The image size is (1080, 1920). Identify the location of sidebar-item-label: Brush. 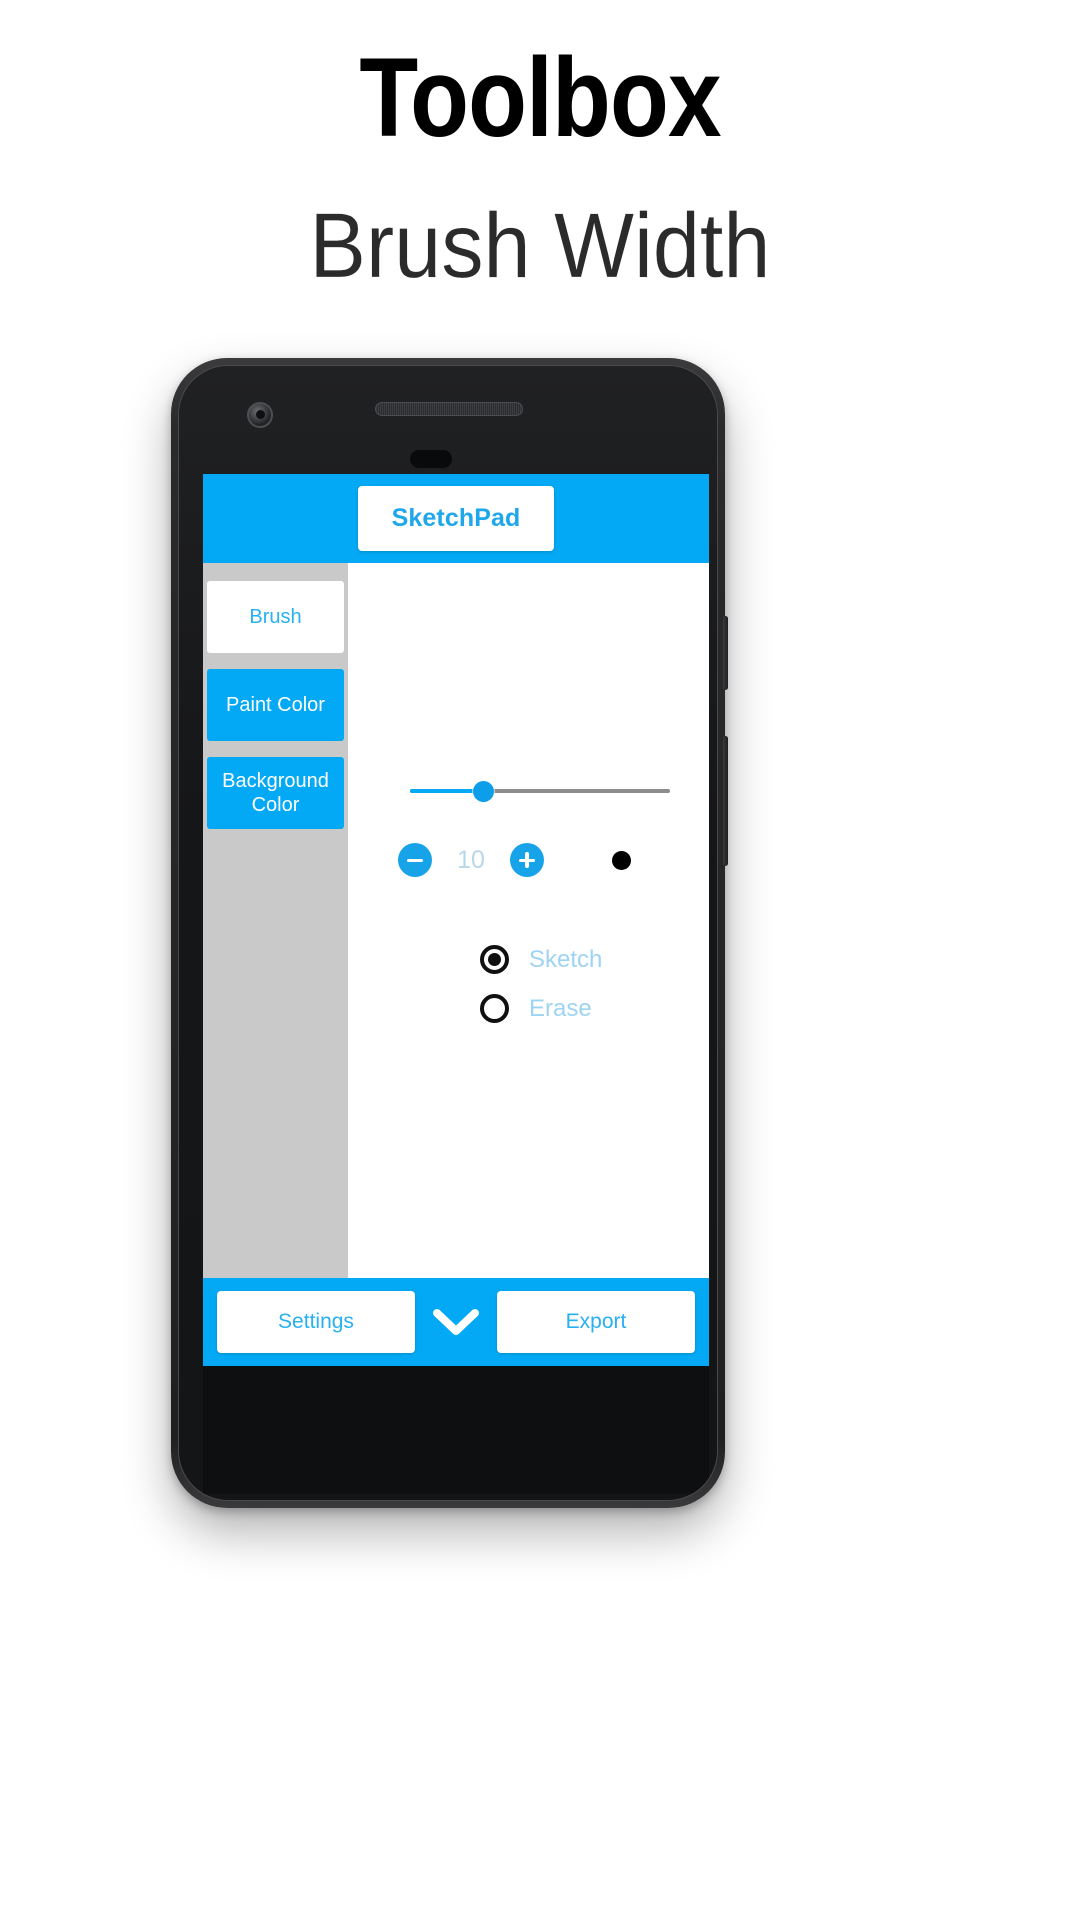
(275, 616).